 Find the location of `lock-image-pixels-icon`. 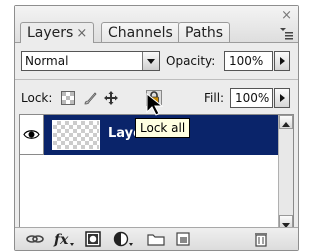

lock-image-pixels-icon is located at coordinates (90, 98).